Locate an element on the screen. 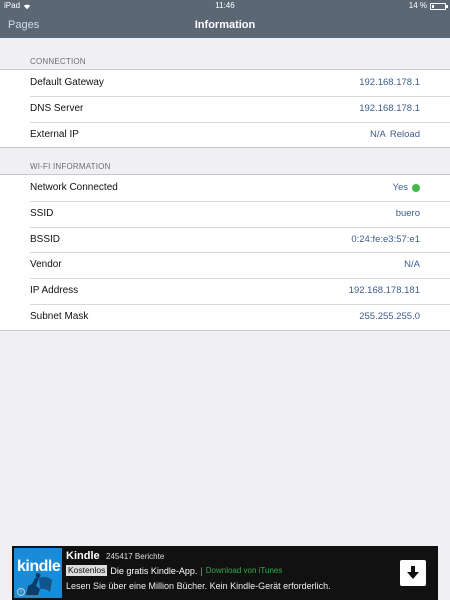  row-label: DNS Server is located at coordinates (57, 108).